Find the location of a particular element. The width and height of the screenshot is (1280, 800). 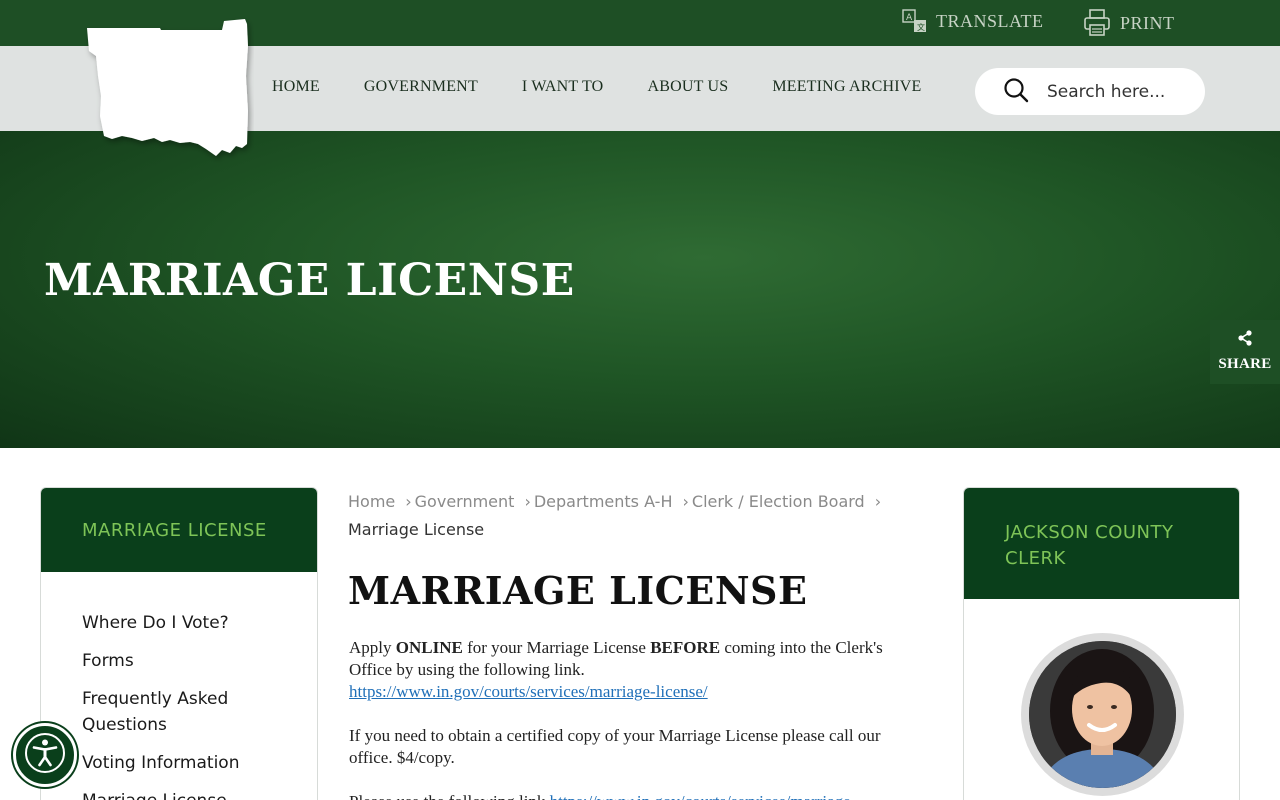

text-segment: Please use the following link is located at coordinates (449, 796).